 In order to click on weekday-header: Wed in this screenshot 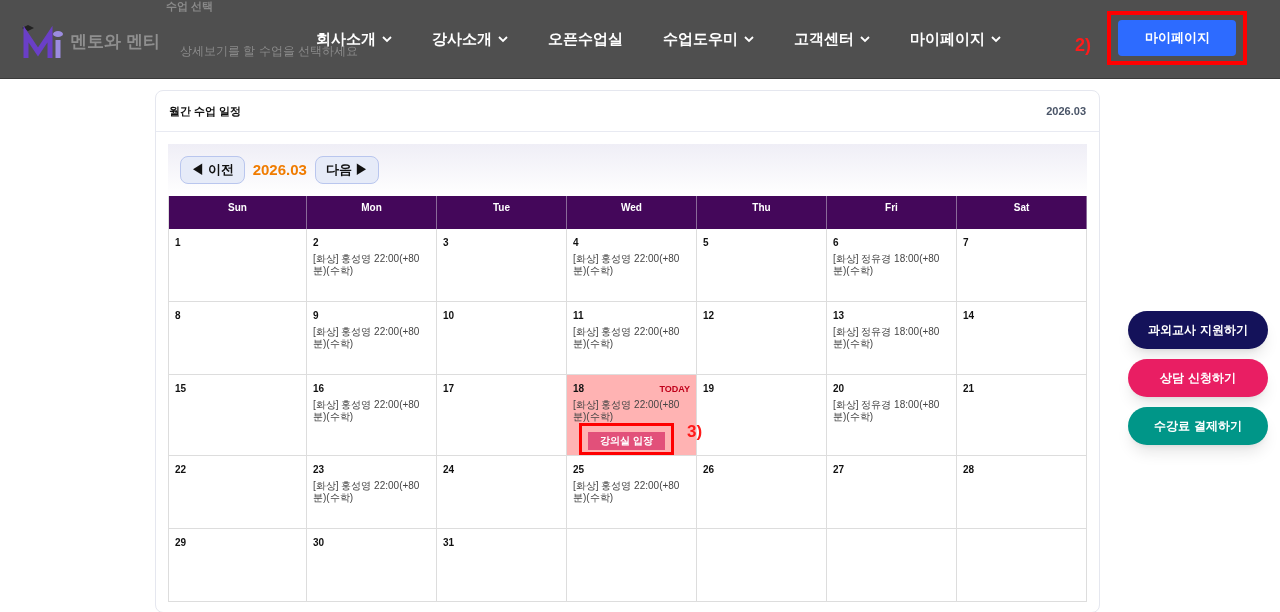, I will do `click(632, 212)`.